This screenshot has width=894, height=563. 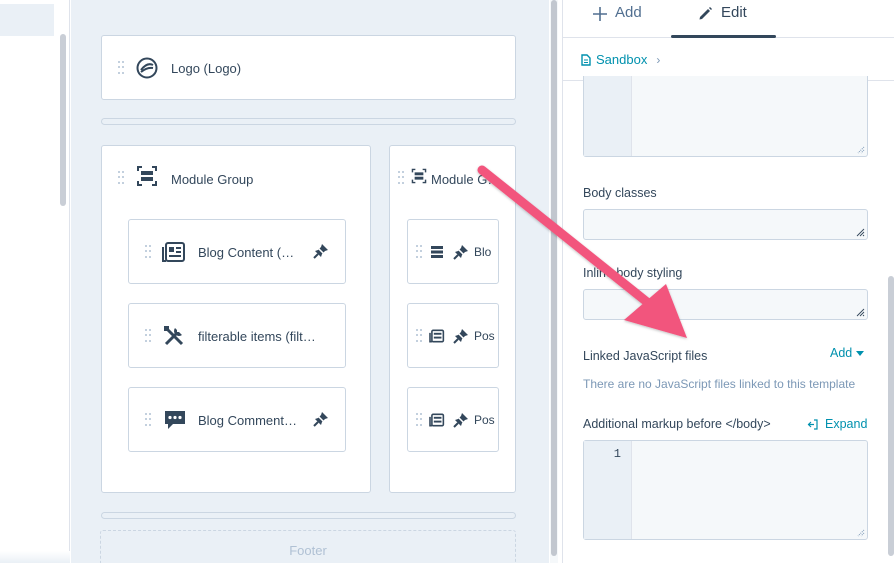 What do you see at coordinates (173, 252) in the screenshot?
I see `blog-content-icon` at bounding box center [173, 252].